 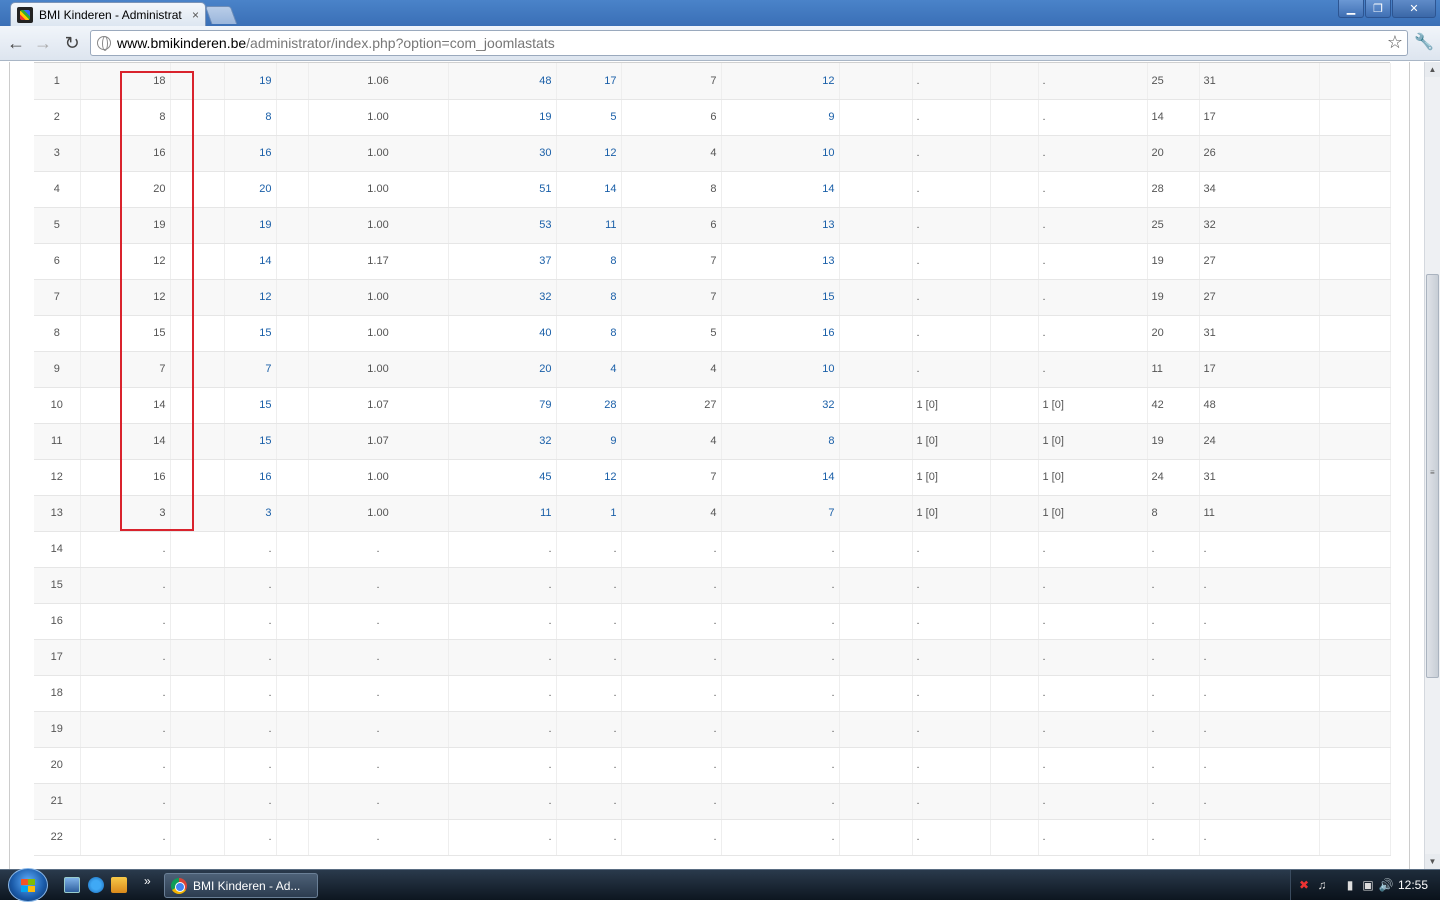 I want to click on table-cell: 45, so click(x=502, y=477).